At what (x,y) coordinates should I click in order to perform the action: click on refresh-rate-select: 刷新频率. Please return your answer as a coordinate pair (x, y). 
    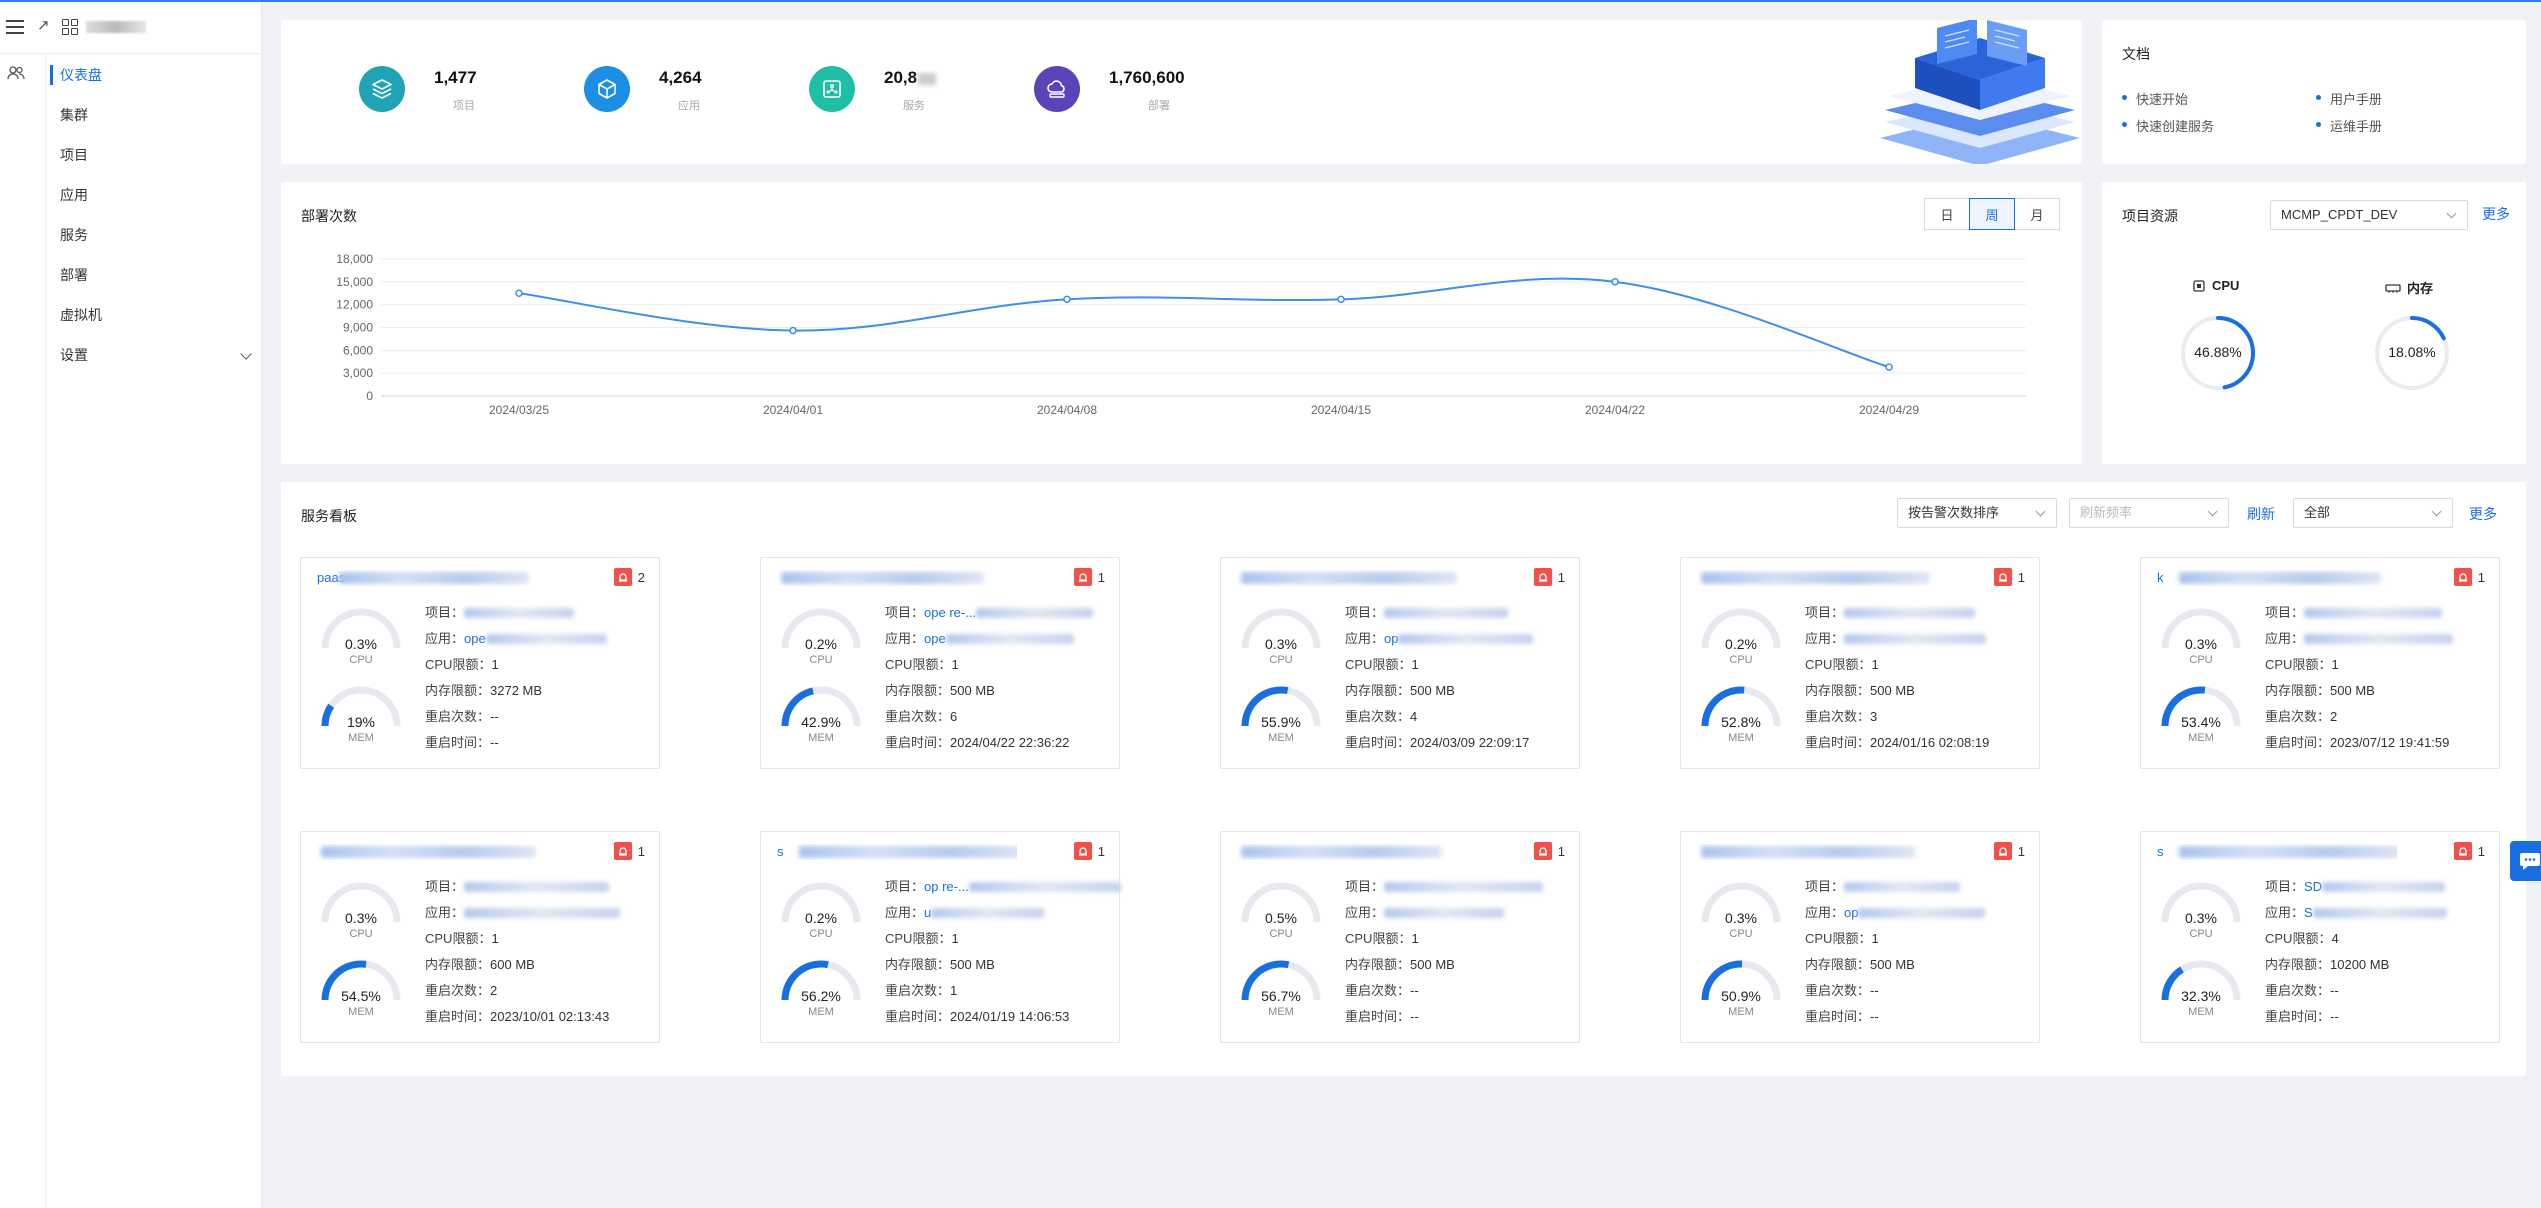
    Looking at the image, I should click on (2149, 513).